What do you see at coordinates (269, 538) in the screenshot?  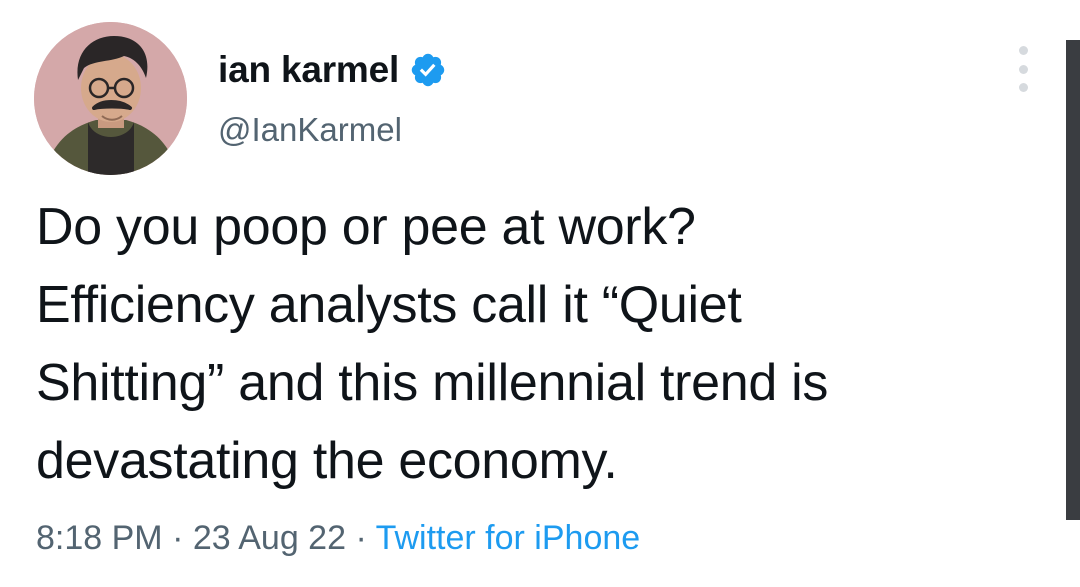 I see `tweet-date: 23 Aug 22` at bounding box center [269, 538].